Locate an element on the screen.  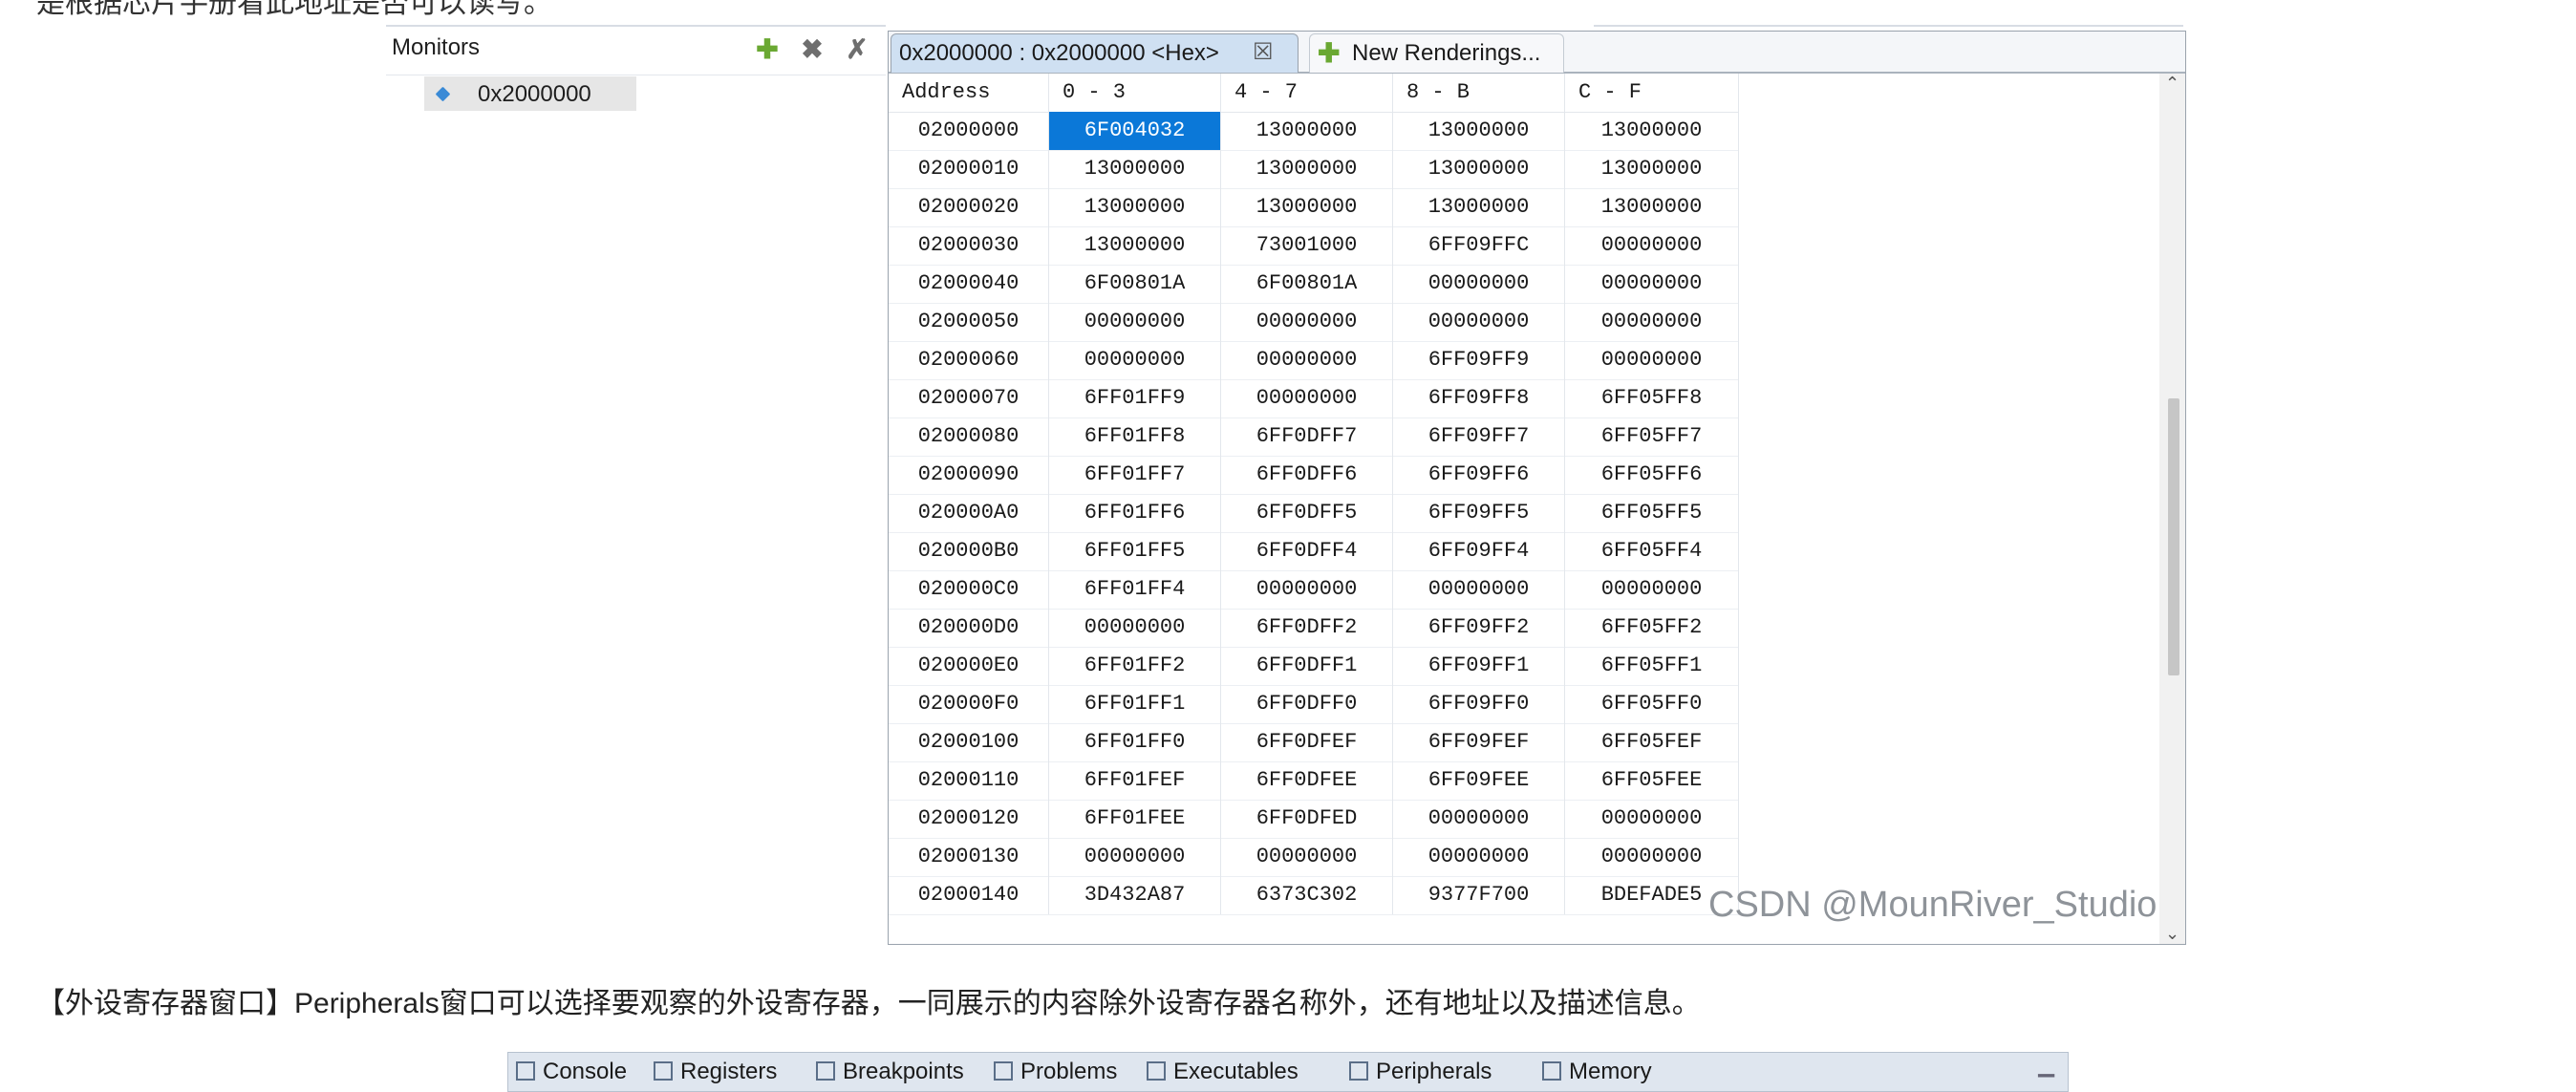
memory-cell: 6FF09FFC is located at coordinates (1479, 245).